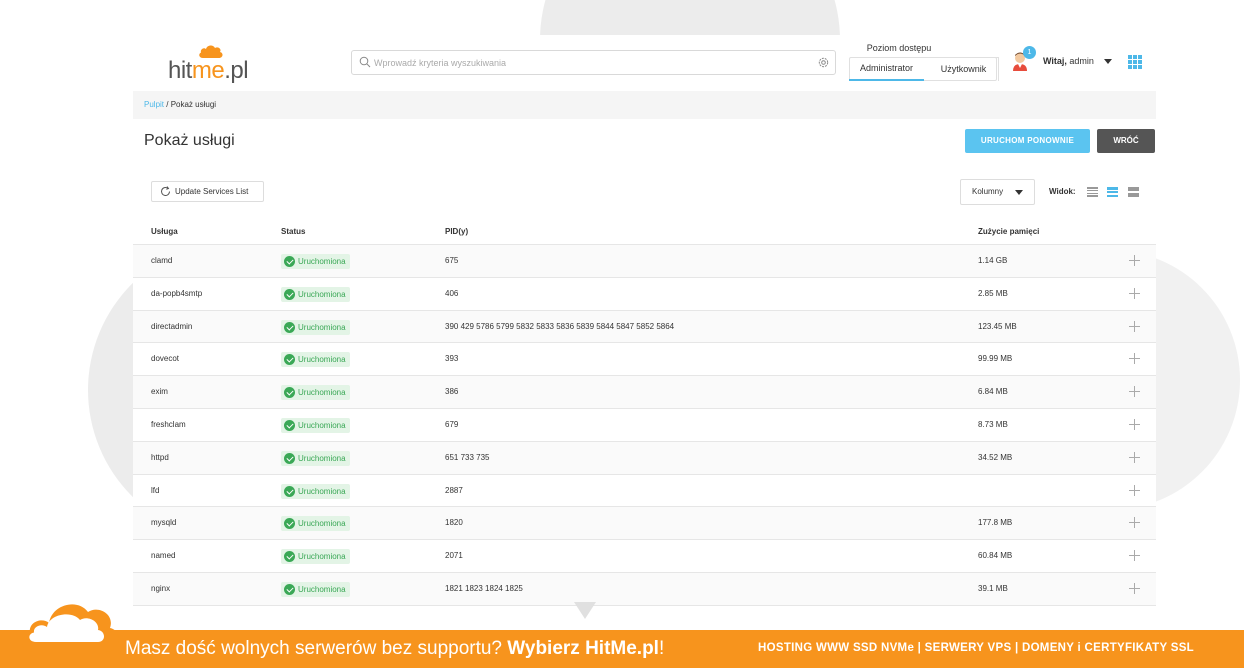 The width and height of the screenshot is (1244, 668). I want to click on pid-list: 2071, so click(454, 556).